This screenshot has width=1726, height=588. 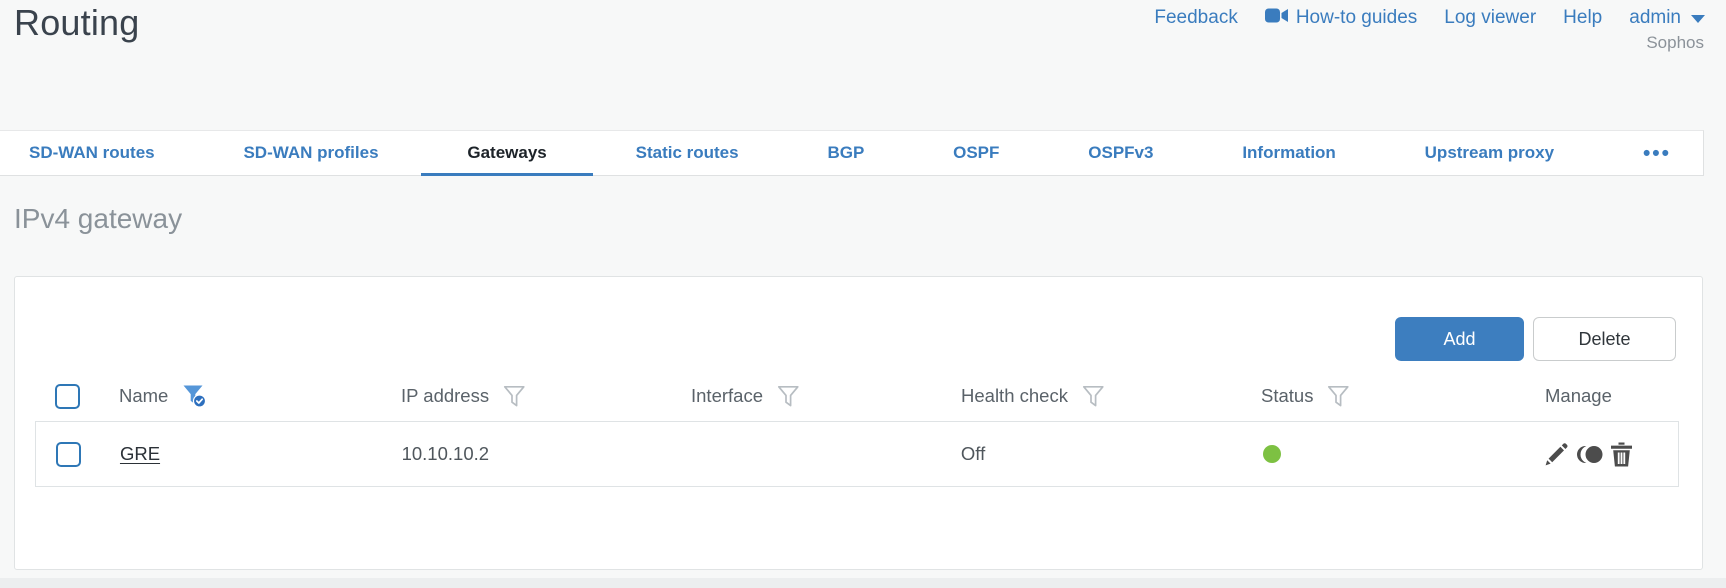 I want to click on page-bottom-strip, so click(x=863, y=583).